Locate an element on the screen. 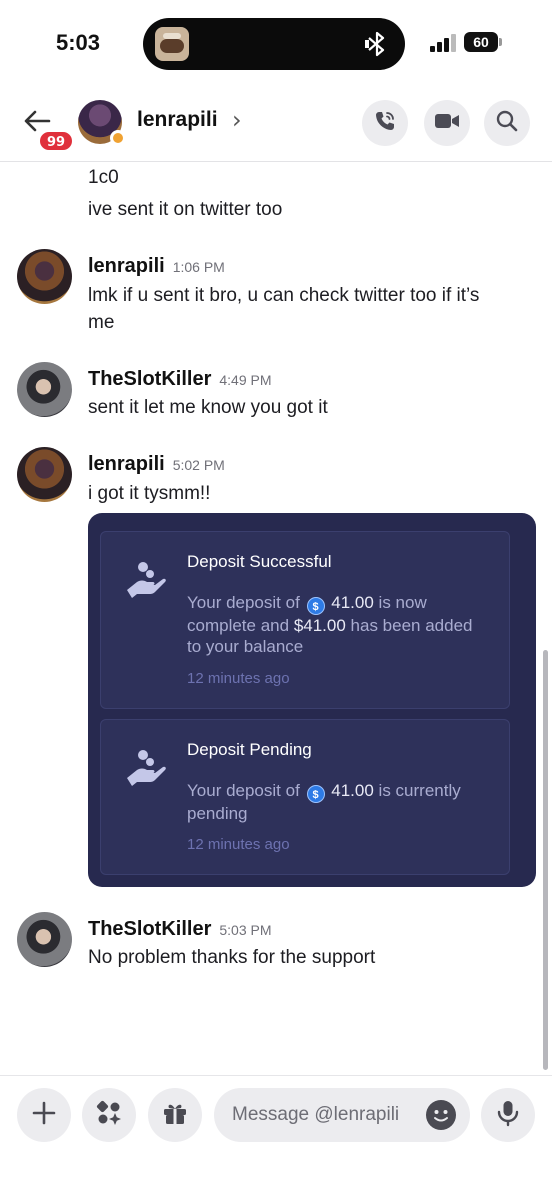  cellular-signal-icon is located at coordinates (444, 43).